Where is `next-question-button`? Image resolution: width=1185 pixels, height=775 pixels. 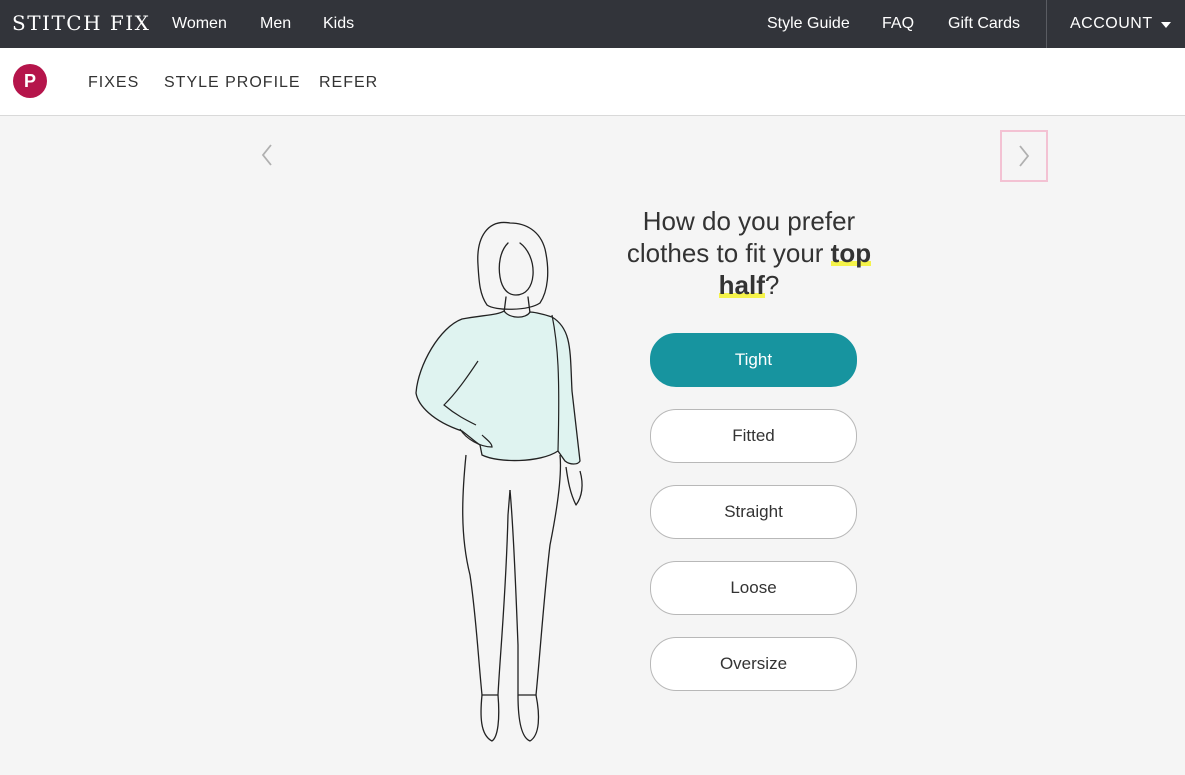
next-question-button is located at coordinates (1024, 156).